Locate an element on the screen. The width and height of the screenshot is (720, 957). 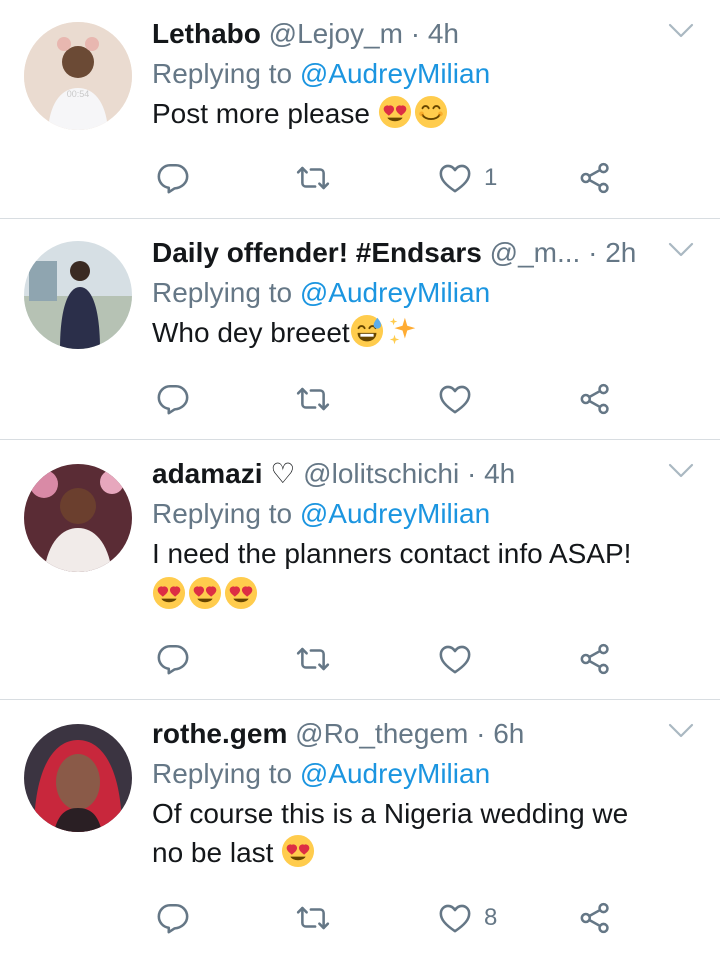
heart-icon: ♡ is located at coordinates (283, 473).